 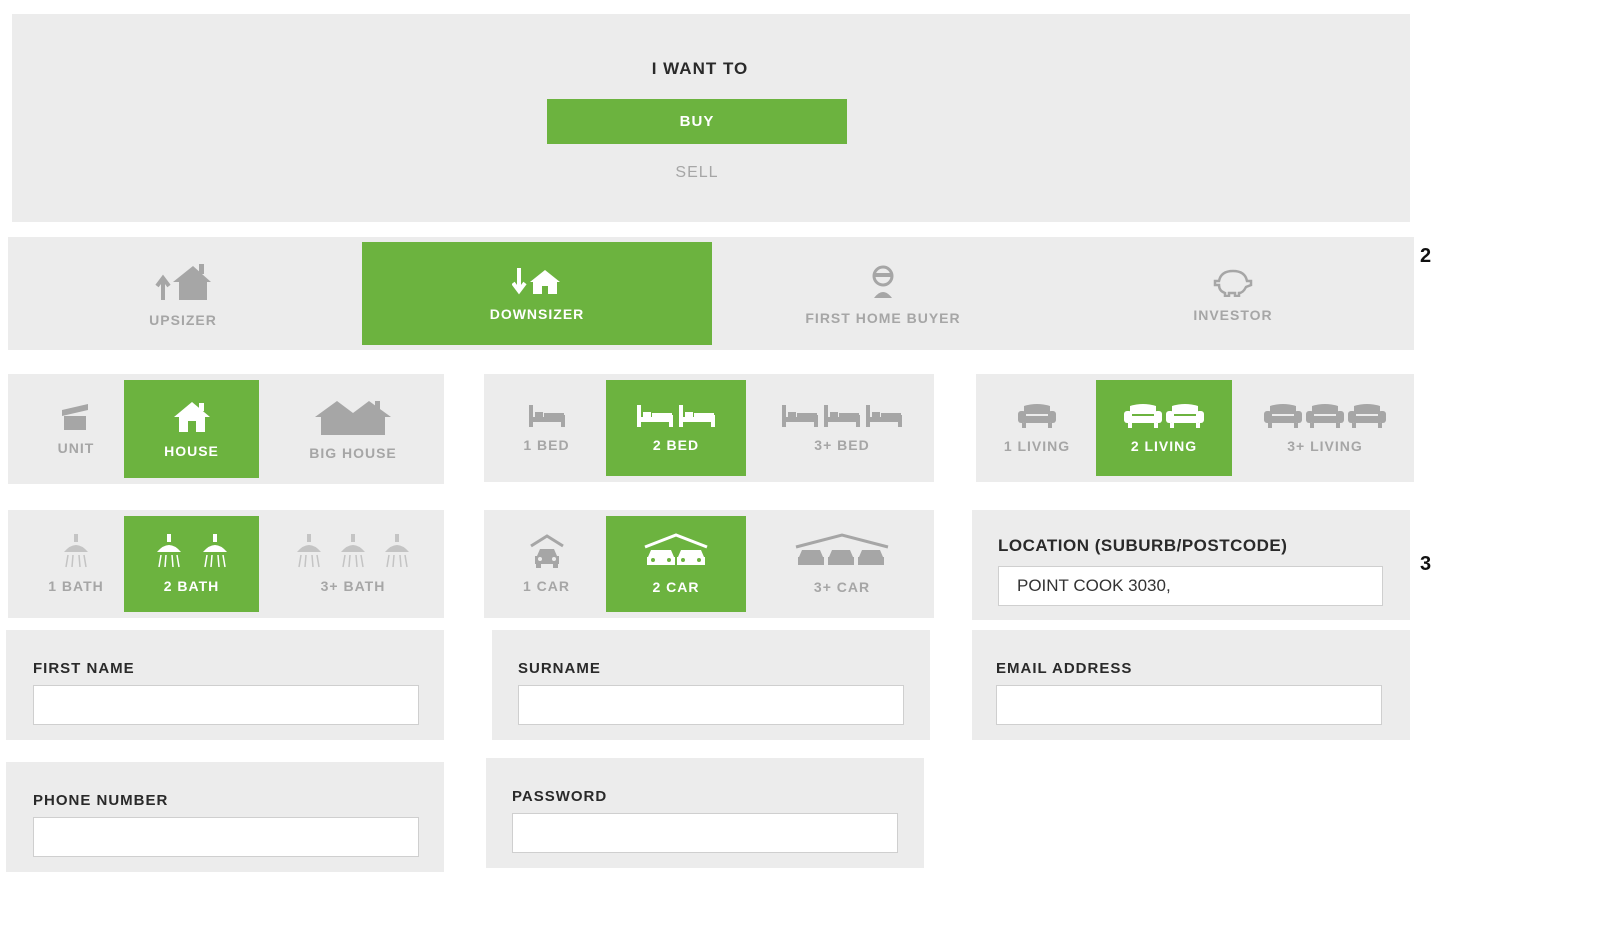 I want to click on location-label: LOCATION (SUBURB/POSTCODE), so click(x=1143, y=545).